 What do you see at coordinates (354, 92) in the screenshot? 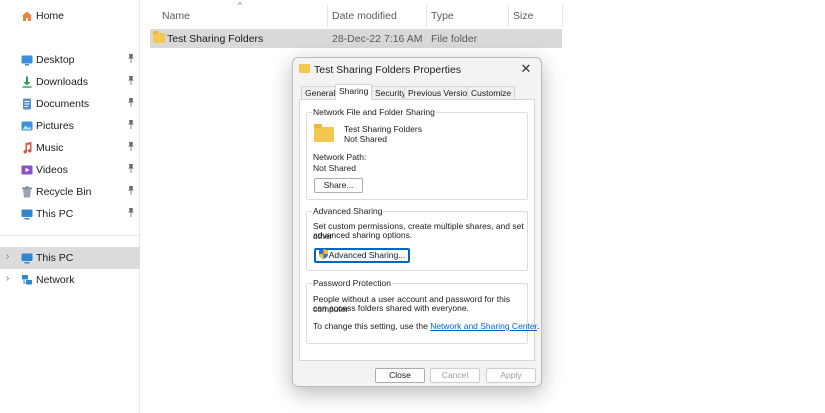
I see `tab-sharing: Sharing` at bounding box center [354, 92].